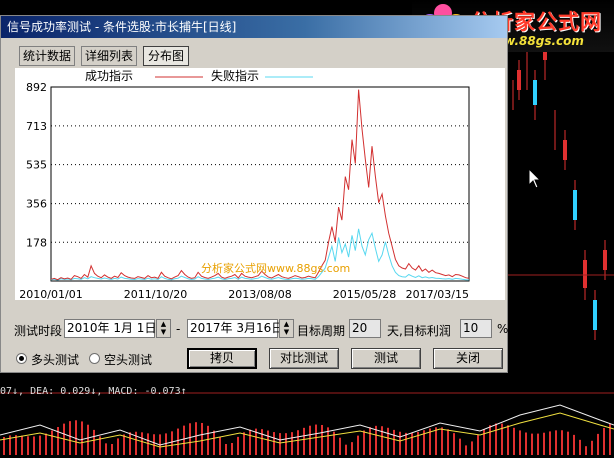 The image size is (614, 458). I want to click on mouse-cursor-icon, so click(535, 178).